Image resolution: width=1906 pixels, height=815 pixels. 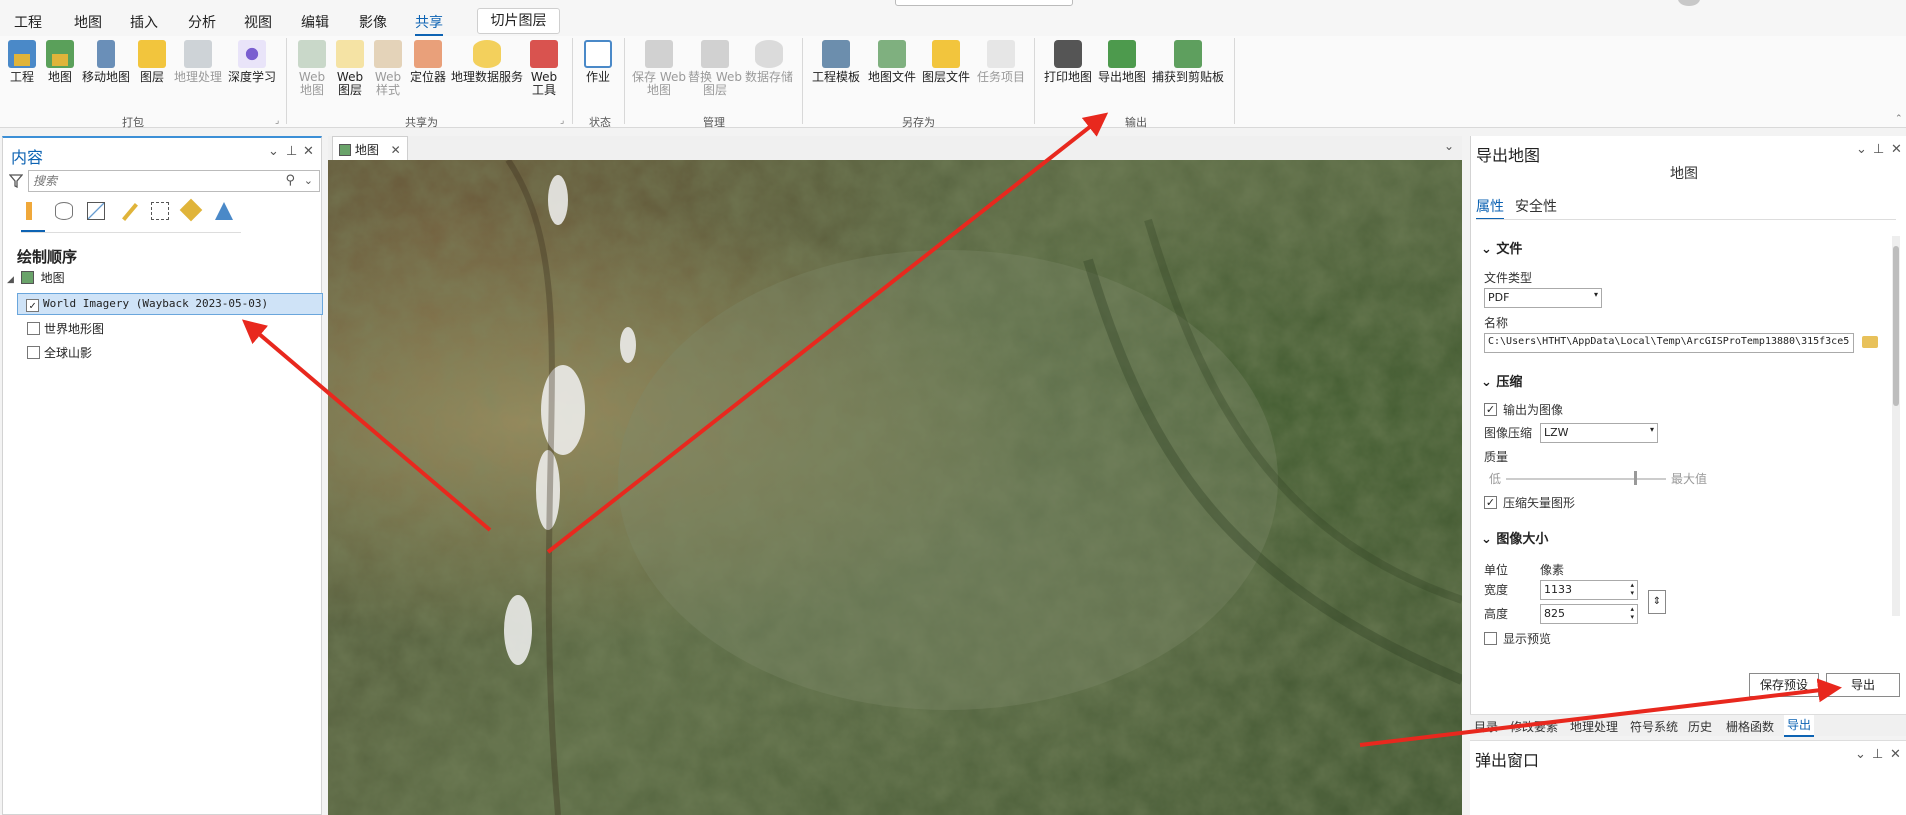 I want to click on width-input: 1133 ▴ ▾, so click(x=1589, y=590).